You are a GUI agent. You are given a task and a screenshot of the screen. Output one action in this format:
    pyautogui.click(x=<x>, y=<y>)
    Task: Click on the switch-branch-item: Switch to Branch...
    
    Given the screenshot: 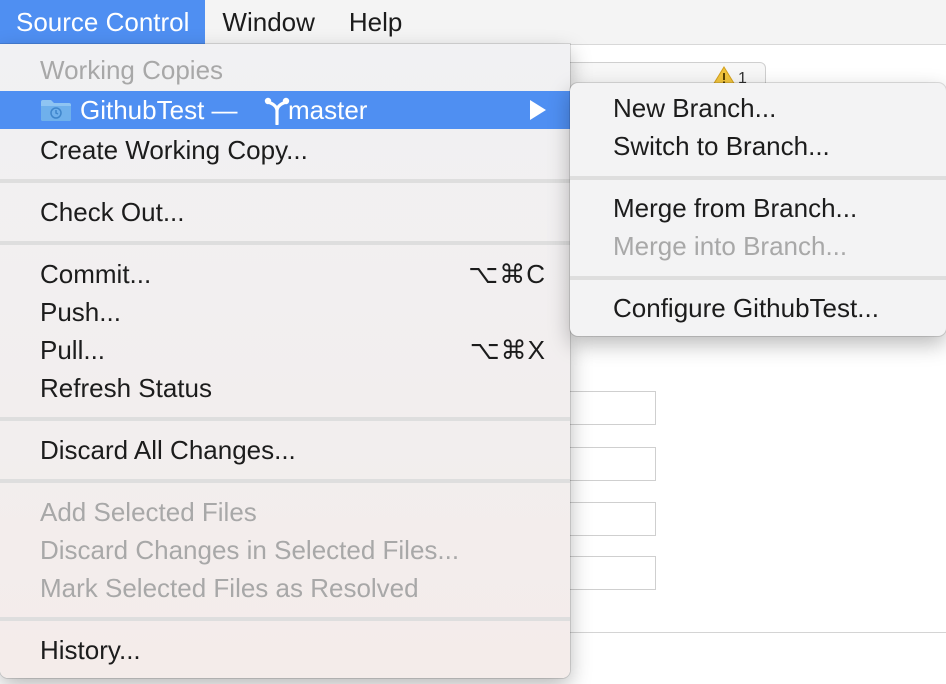 What is the action you would take?
    pyautogui.click(x=758, y=146)
    